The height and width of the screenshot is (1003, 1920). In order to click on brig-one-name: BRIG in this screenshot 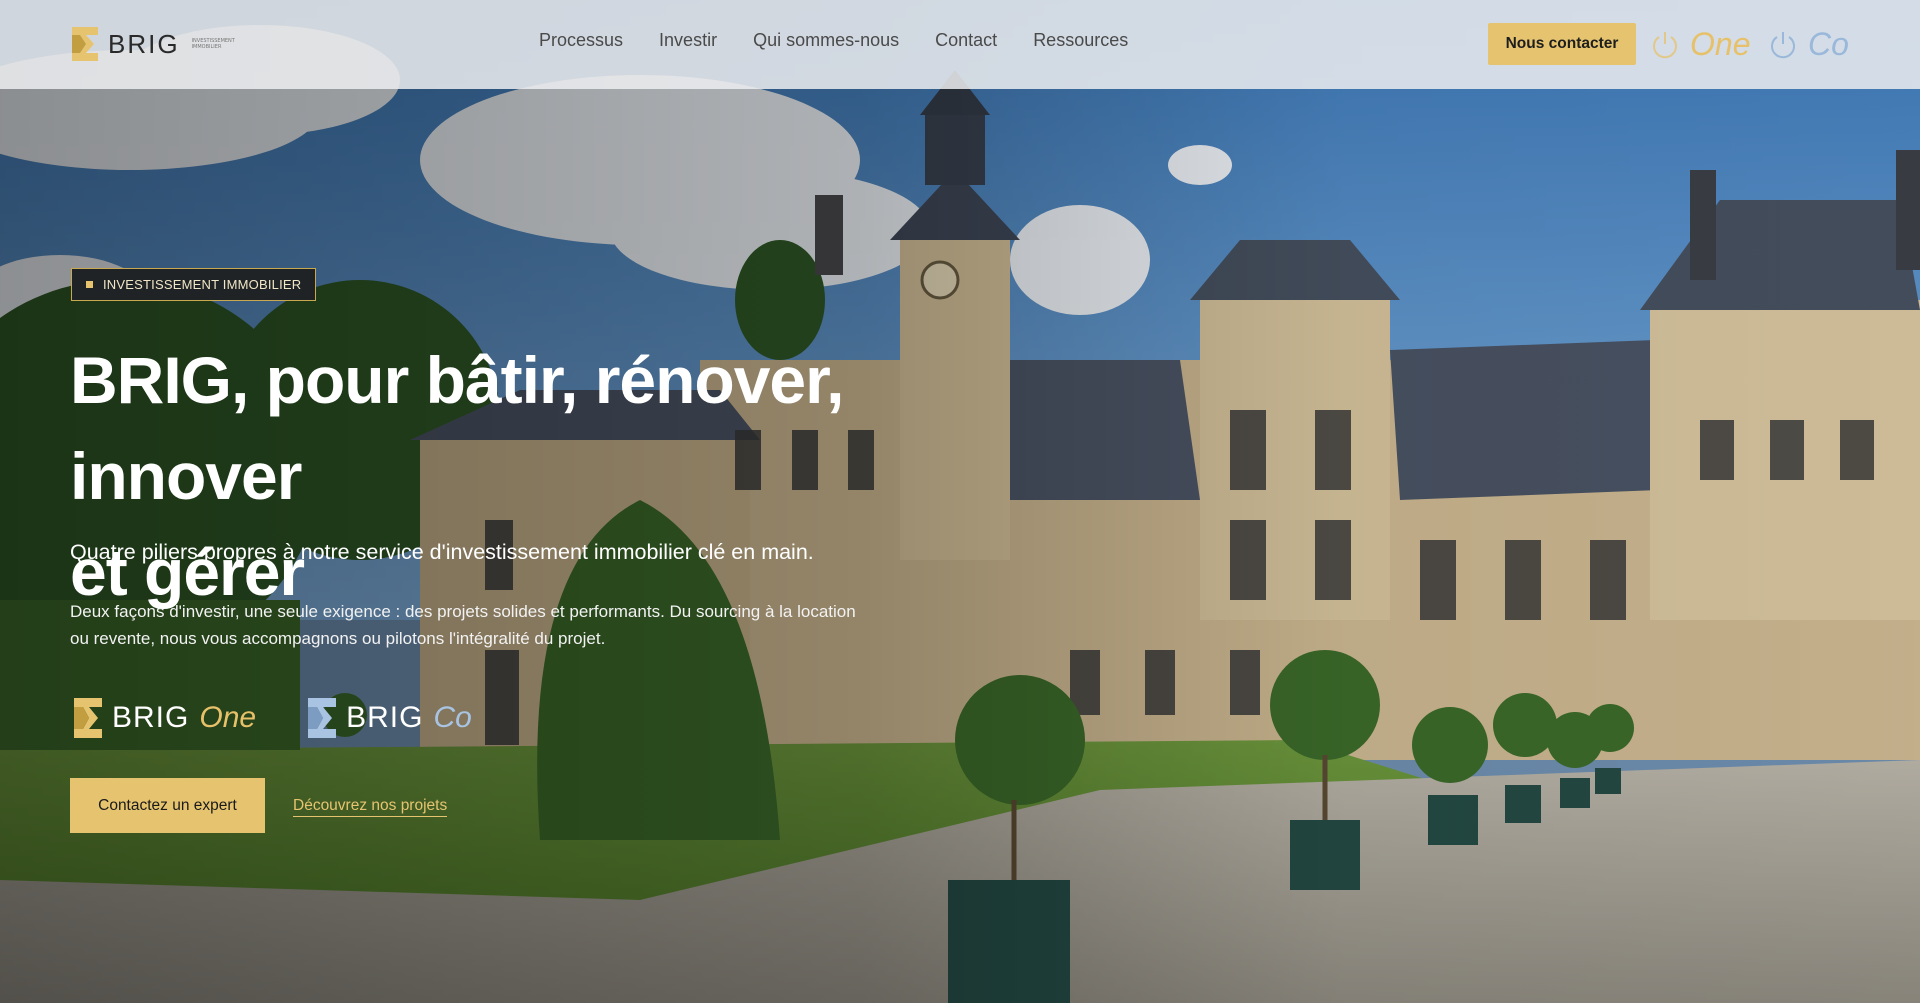, I will do `click(151, 717)`.